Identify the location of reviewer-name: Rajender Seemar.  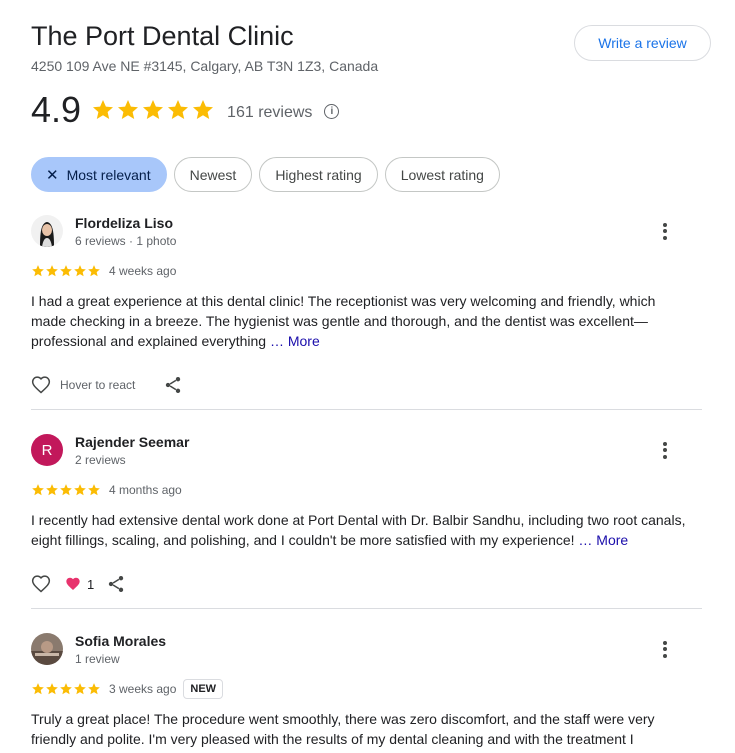
(132, 442).